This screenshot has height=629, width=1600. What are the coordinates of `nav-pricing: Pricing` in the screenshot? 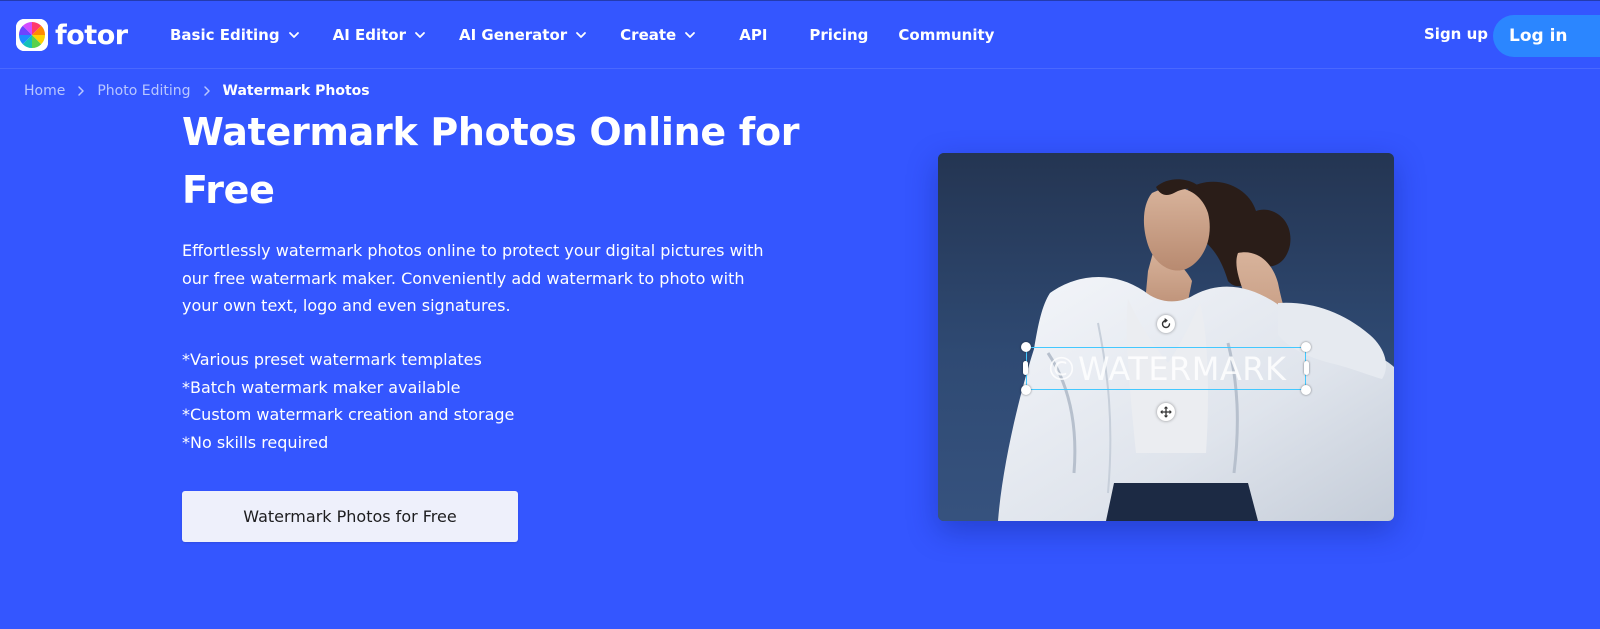 It's located at (838, 35).